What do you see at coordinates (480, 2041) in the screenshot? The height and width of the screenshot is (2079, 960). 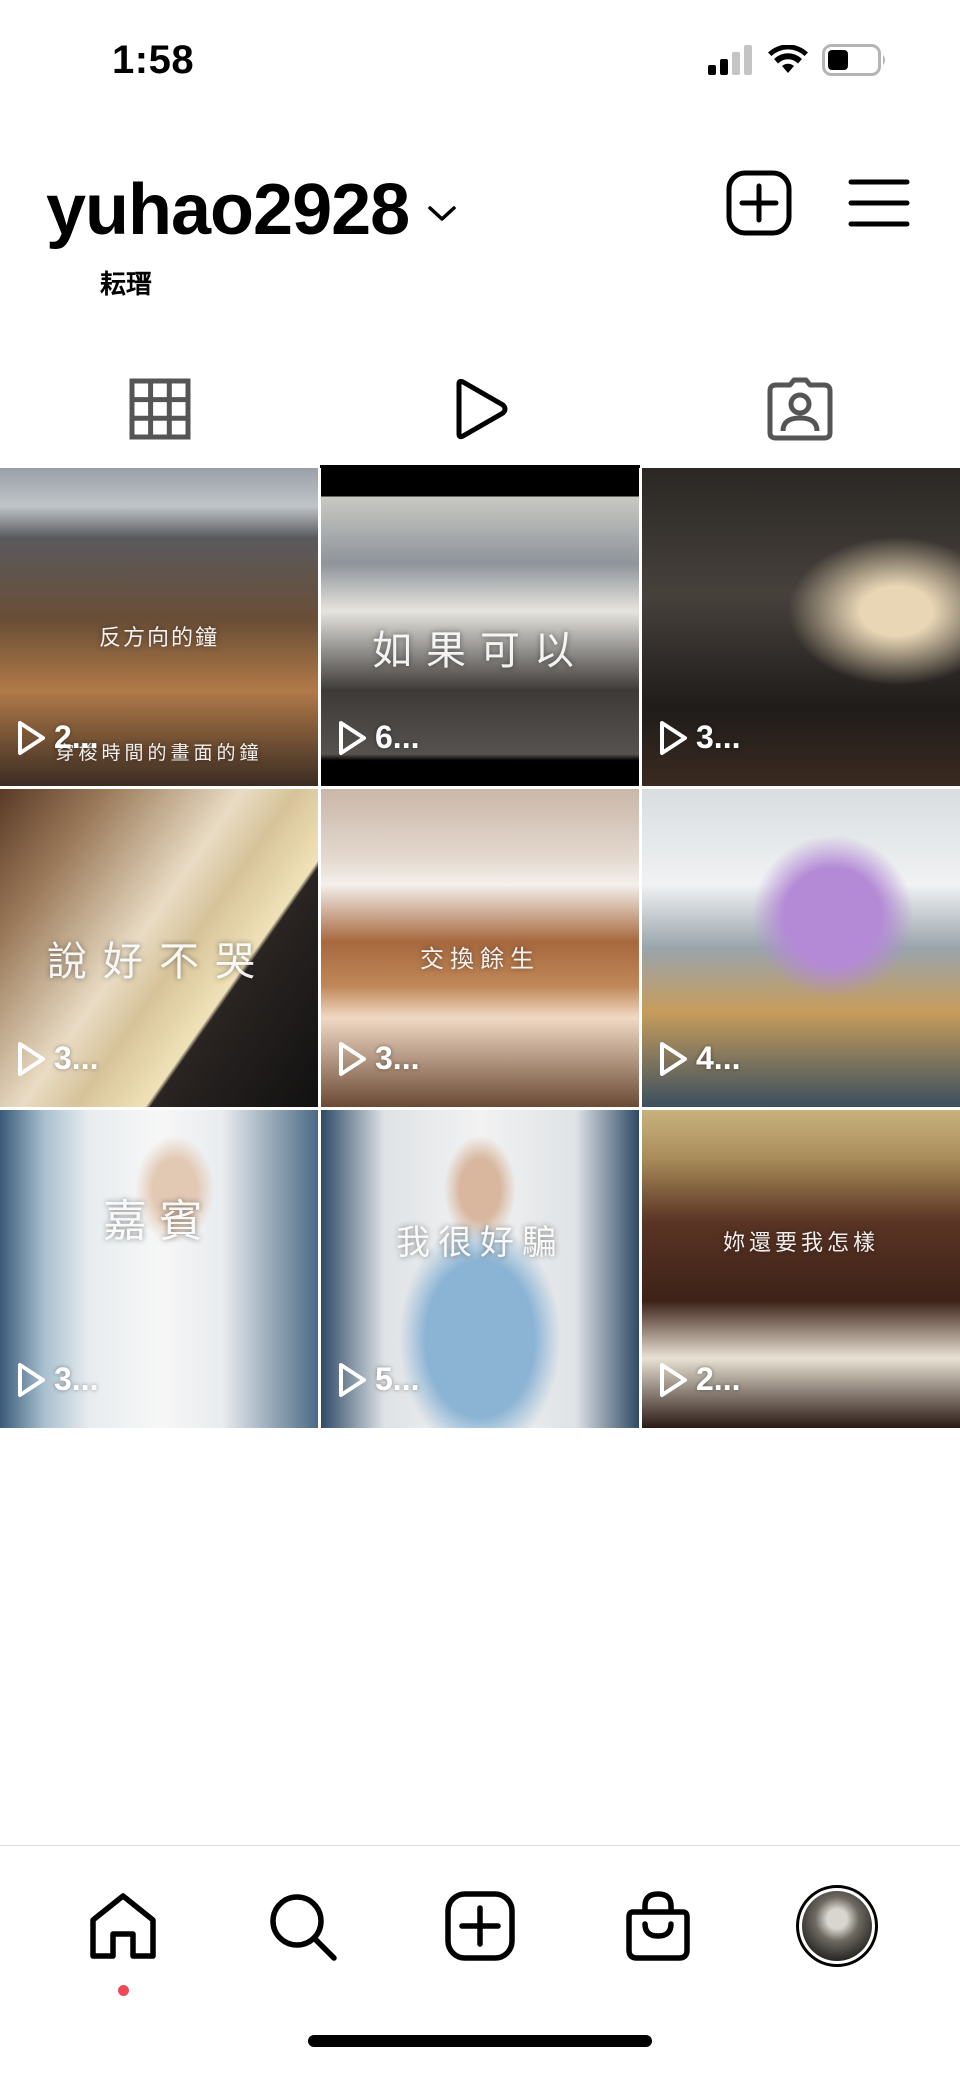 I see `home-indicator` at bounding box center [480, 2041].